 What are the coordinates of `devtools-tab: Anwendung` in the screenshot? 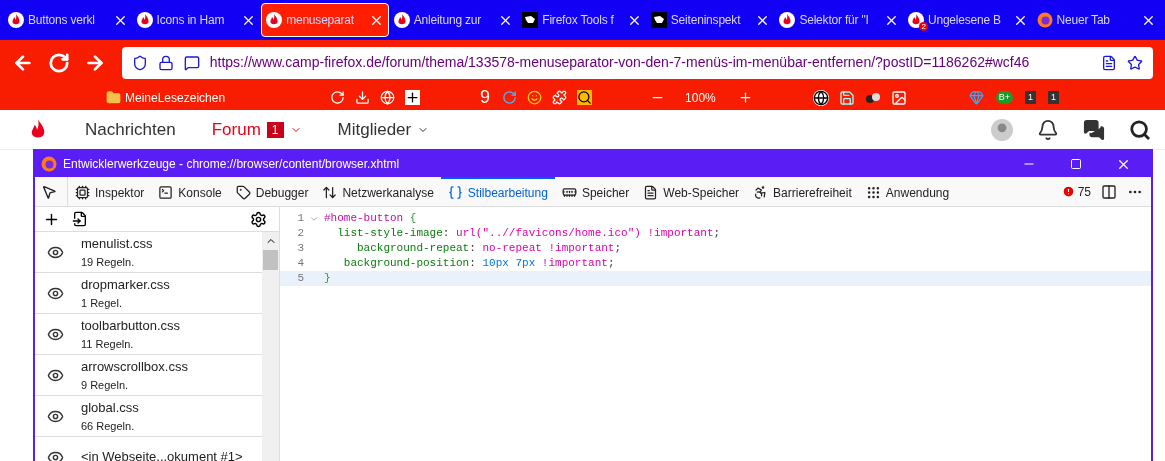 It's located at (907, 191).